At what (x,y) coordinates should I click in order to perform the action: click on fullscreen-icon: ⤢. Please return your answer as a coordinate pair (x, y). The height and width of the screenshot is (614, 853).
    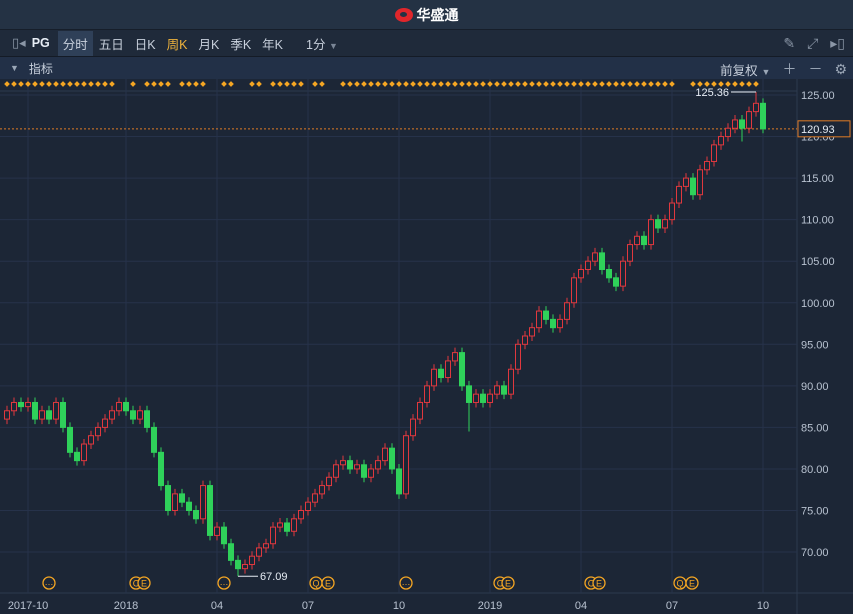
    Looking at the image, I should click on (812, 43).